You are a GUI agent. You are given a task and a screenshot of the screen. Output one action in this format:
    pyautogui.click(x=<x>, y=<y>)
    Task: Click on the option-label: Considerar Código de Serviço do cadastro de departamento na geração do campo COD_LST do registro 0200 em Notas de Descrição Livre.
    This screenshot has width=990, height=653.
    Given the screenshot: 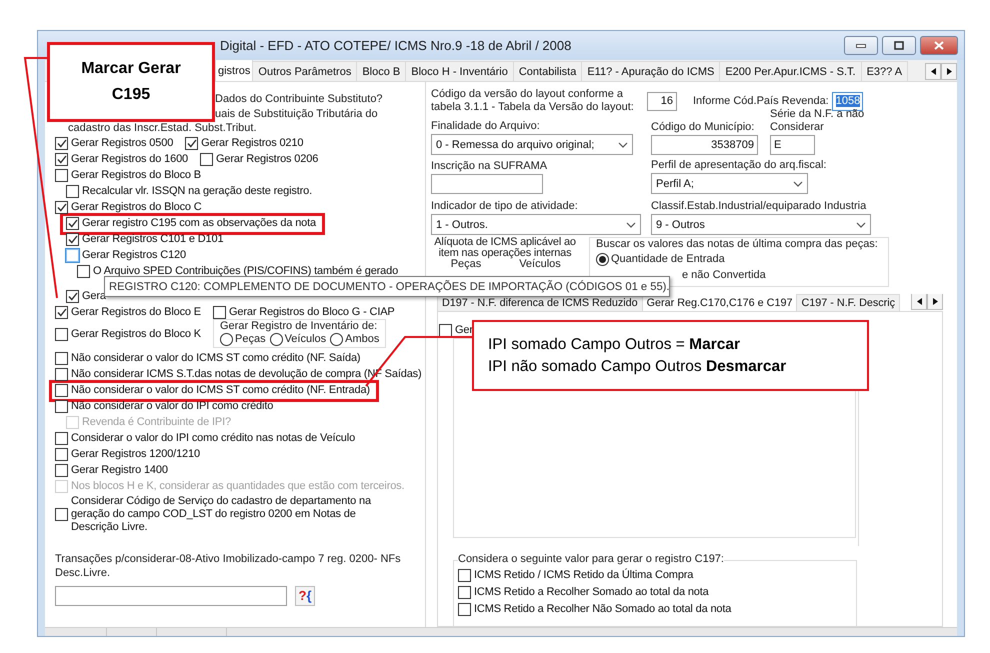 What is the action you would take?
    pyautogui.click(x=221, y=514)
    